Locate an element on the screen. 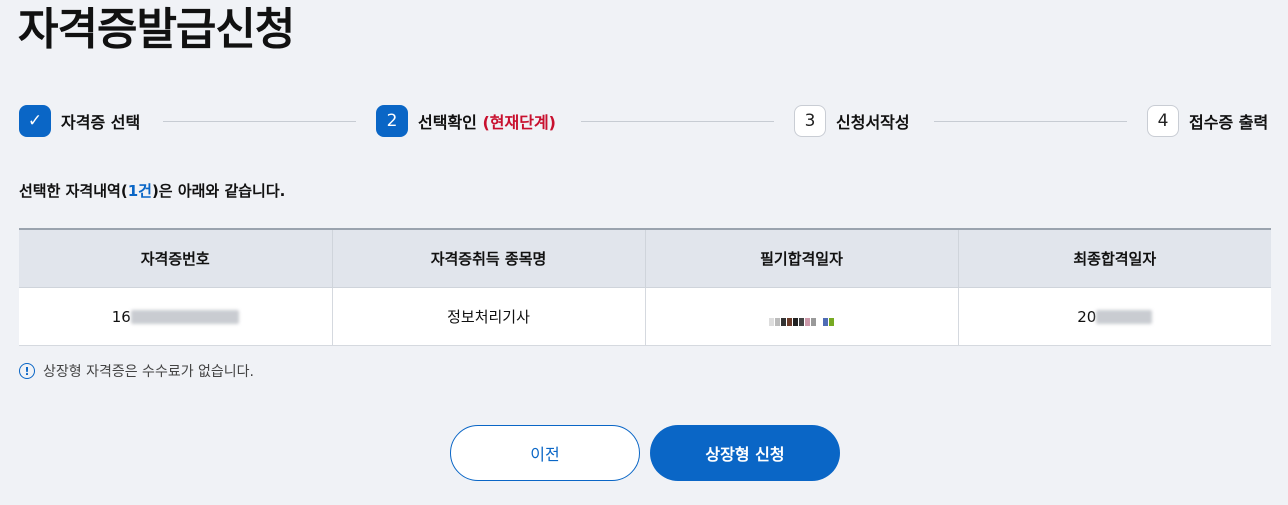 The width and height of the screenshot is (1288, 505). step-2-number: 2 is located at coordinates (392, 121).